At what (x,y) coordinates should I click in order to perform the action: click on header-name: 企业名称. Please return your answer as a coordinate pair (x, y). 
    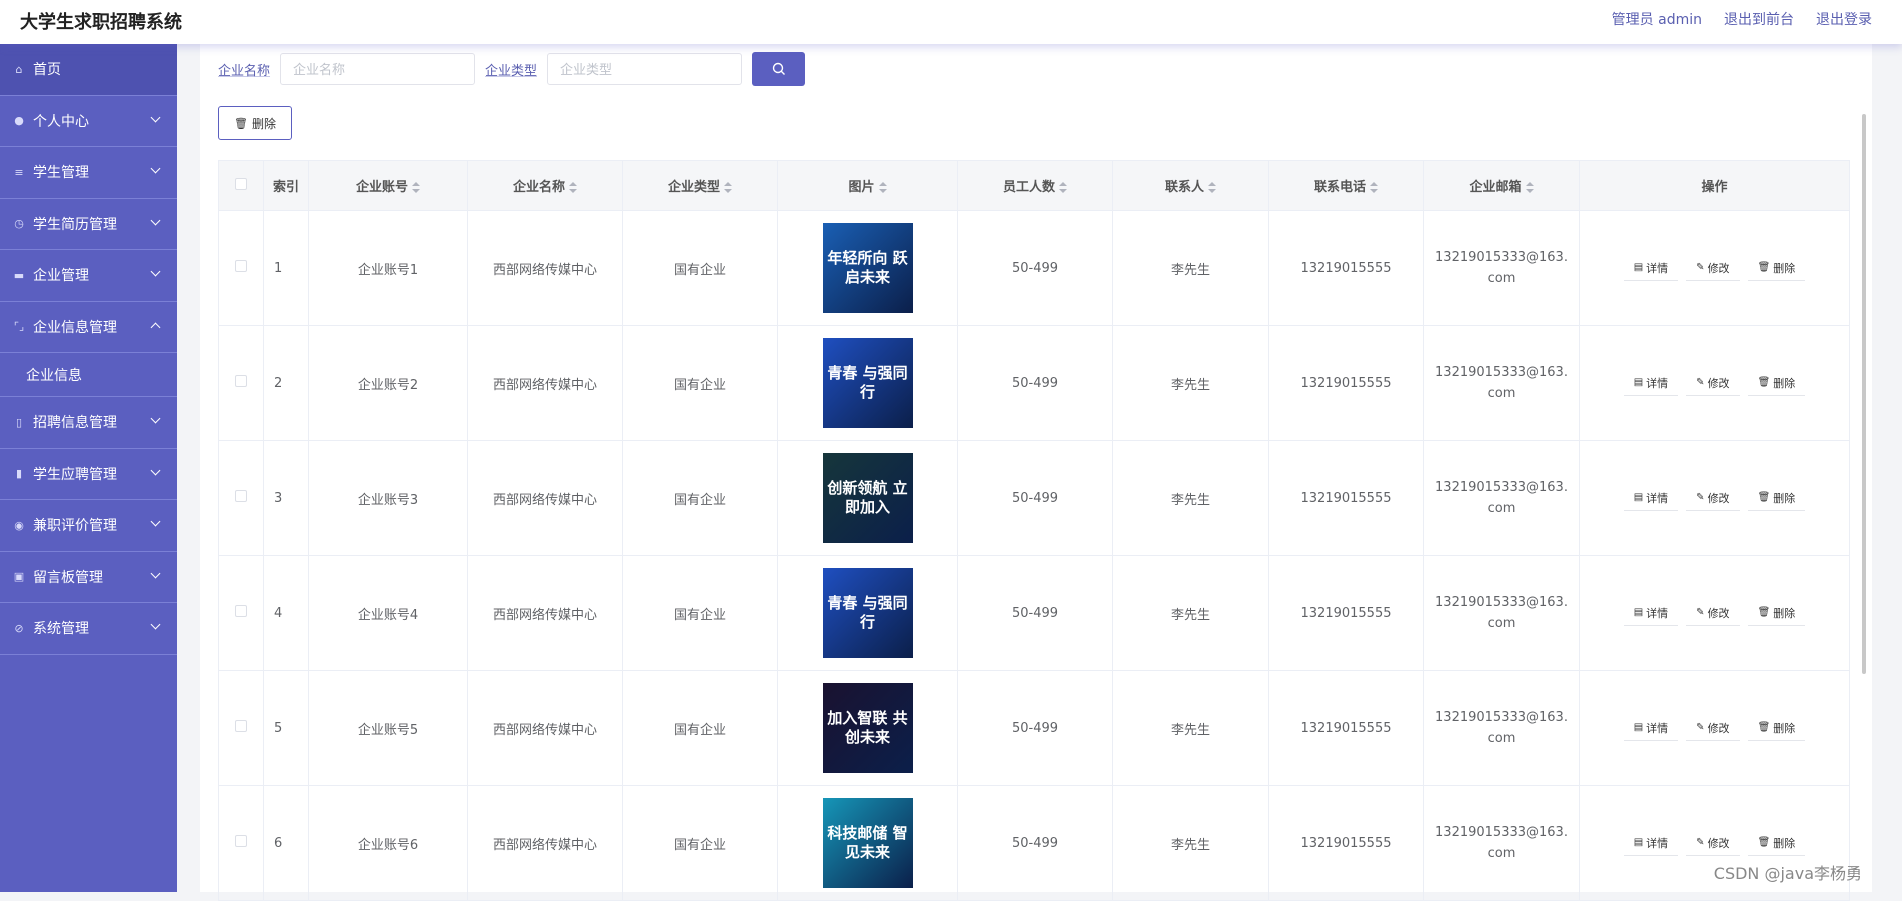
    Looking at the image, I should click on (545, 186).